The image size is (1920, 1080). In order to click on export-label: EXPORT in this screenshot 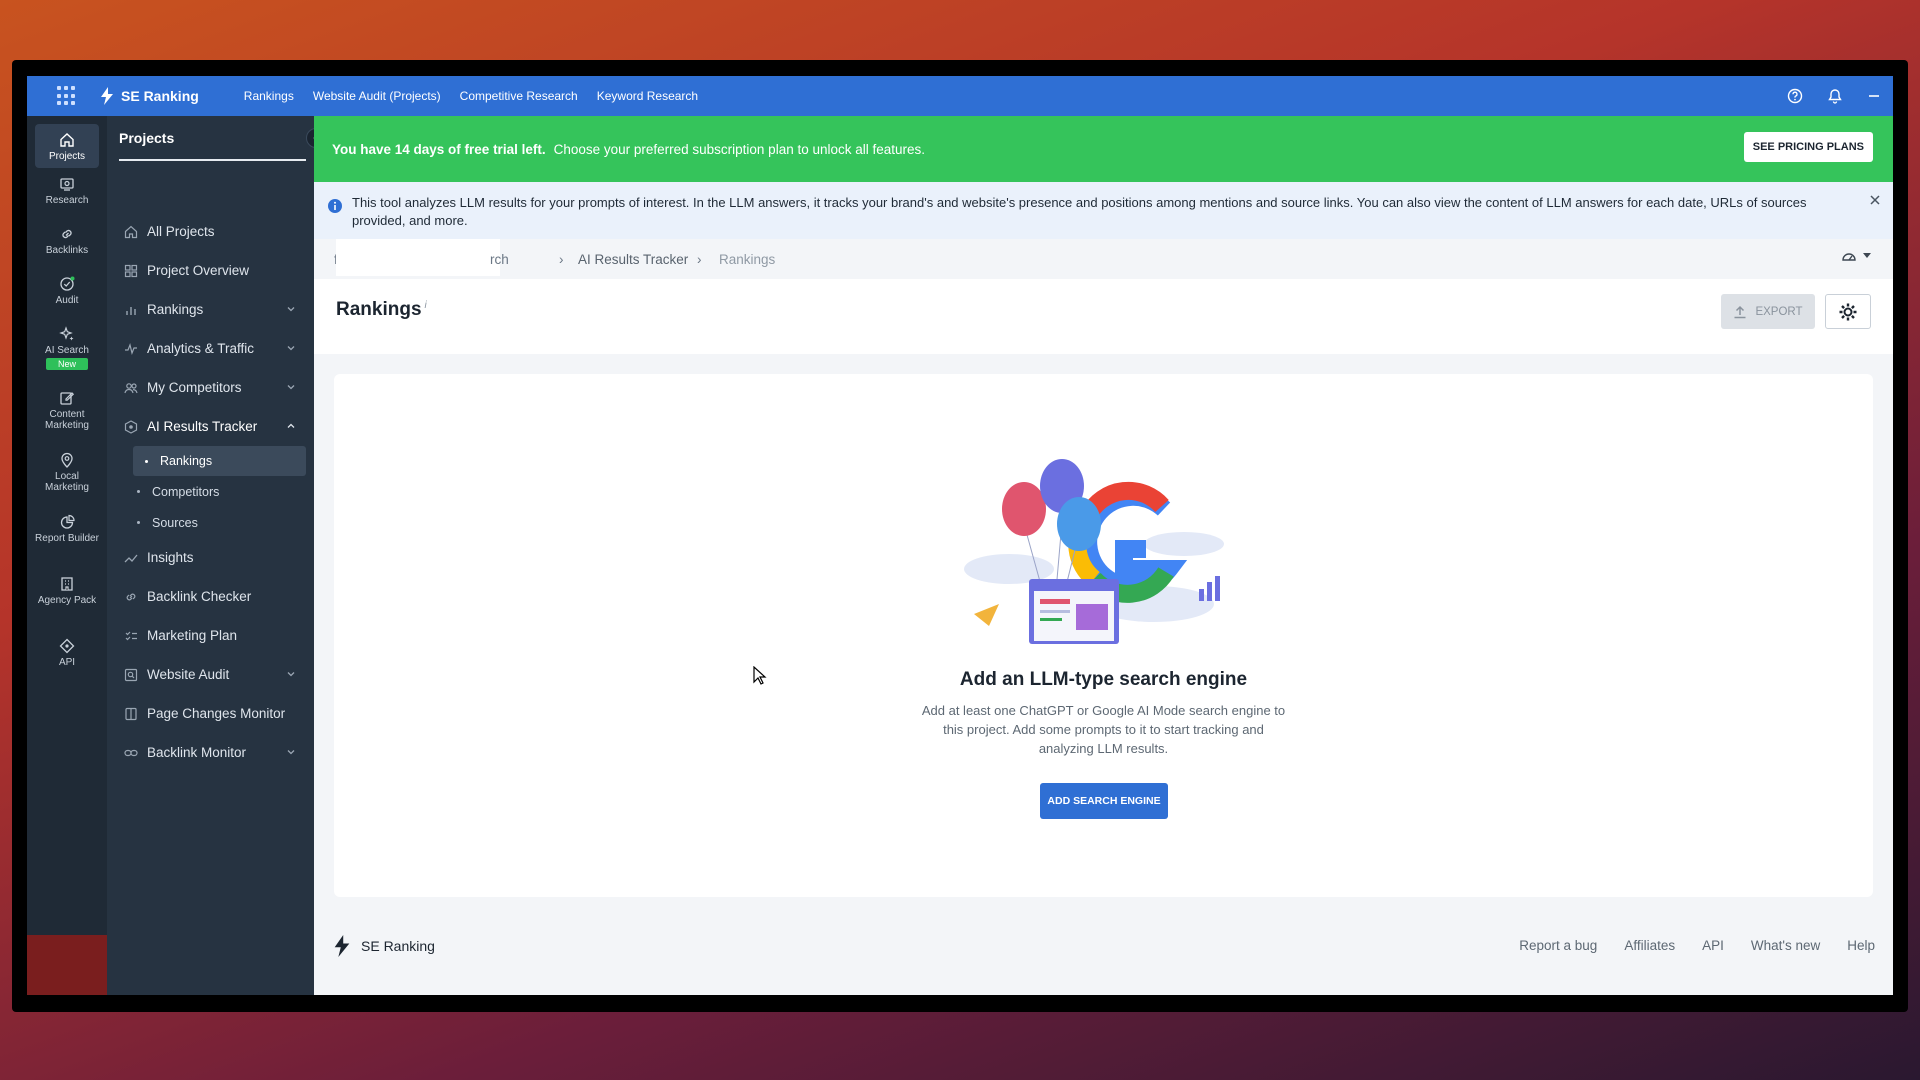, I will do `click(1779, 311)`.